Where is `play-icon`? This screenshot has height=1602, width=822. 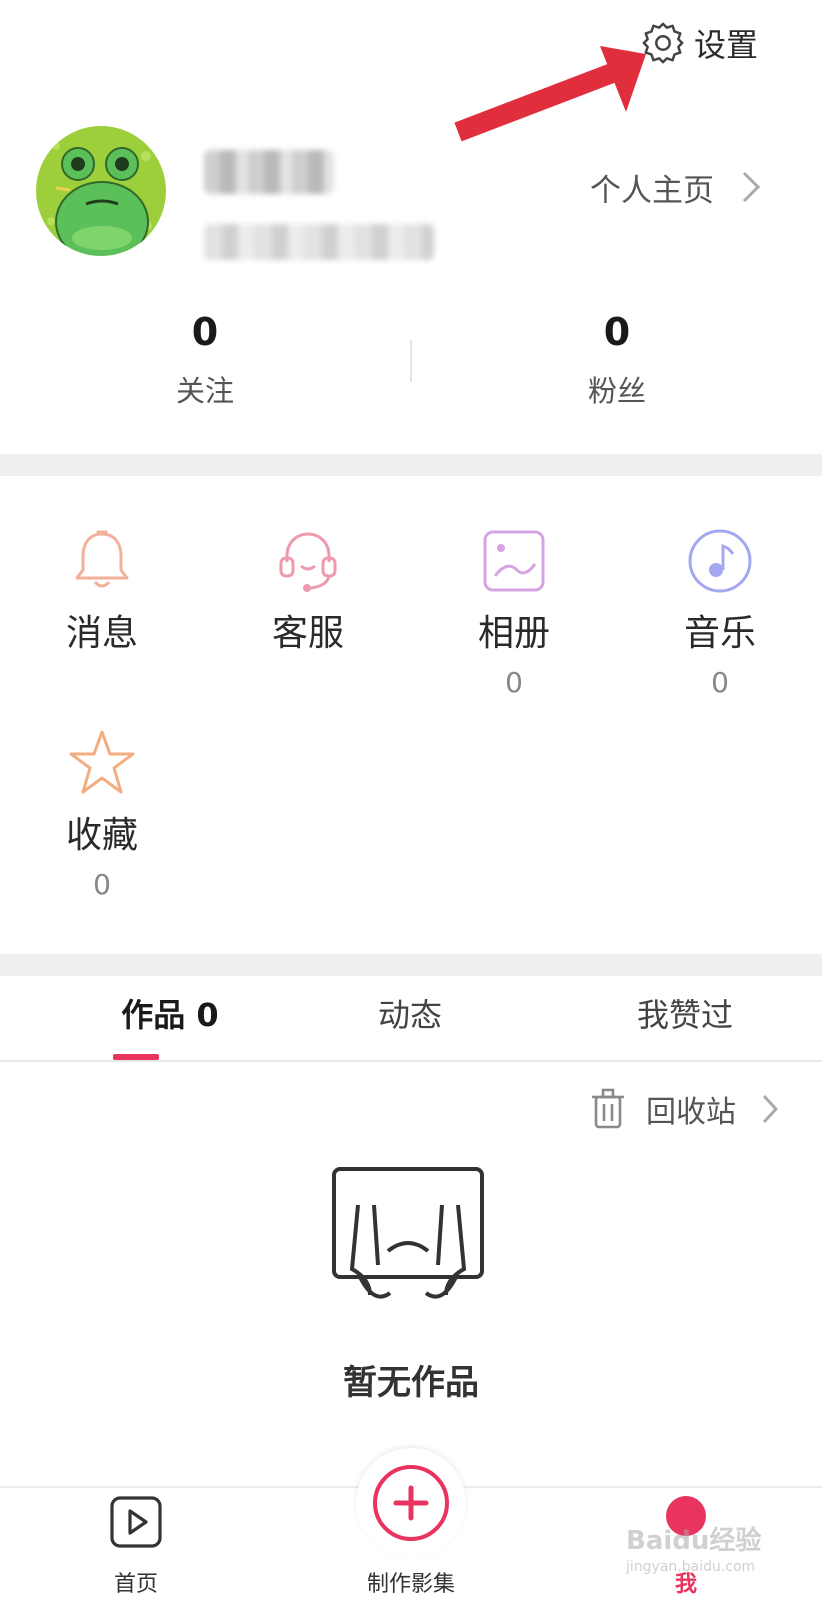
play-icon is located at coordinates (136, 1522).